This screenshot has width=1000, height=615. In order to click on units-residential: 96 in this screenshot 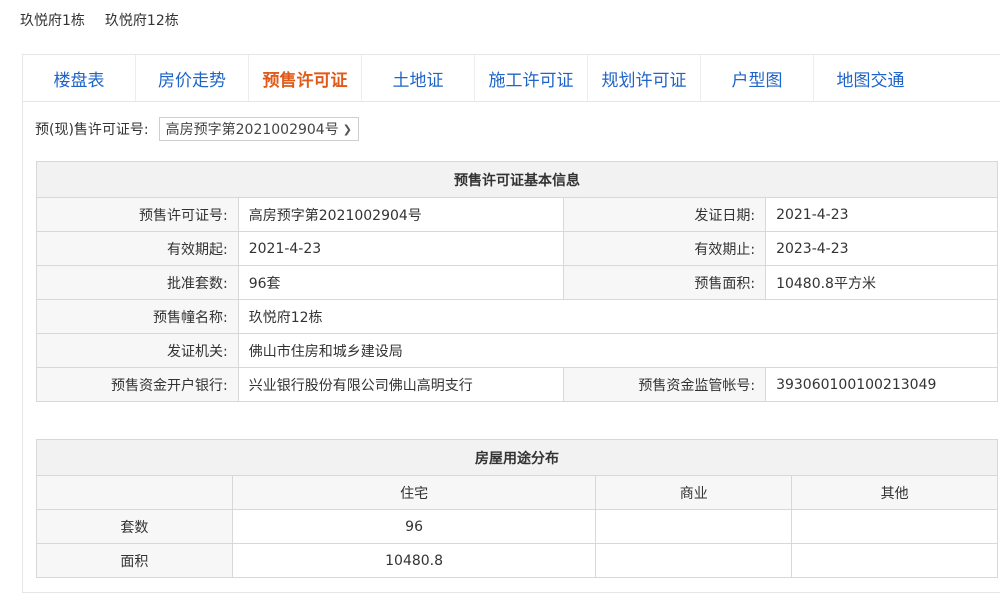, I will do `click(414, 526)`.